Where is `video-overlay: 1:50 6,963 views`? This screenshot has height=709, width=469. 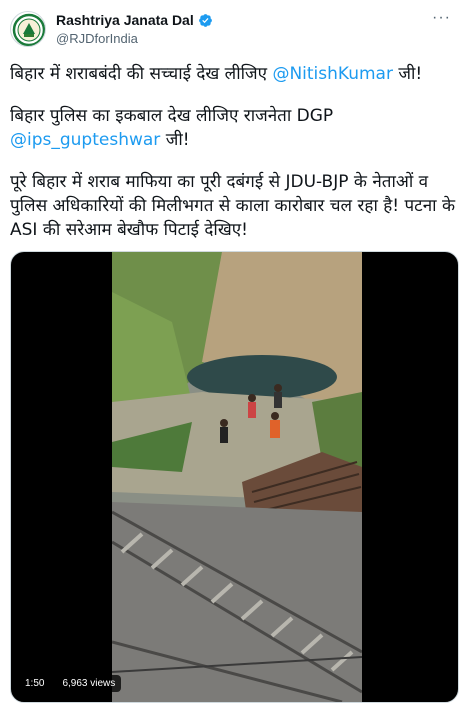
video-overlay: 1:50 6,963 views is located at coordinates (70, 683).